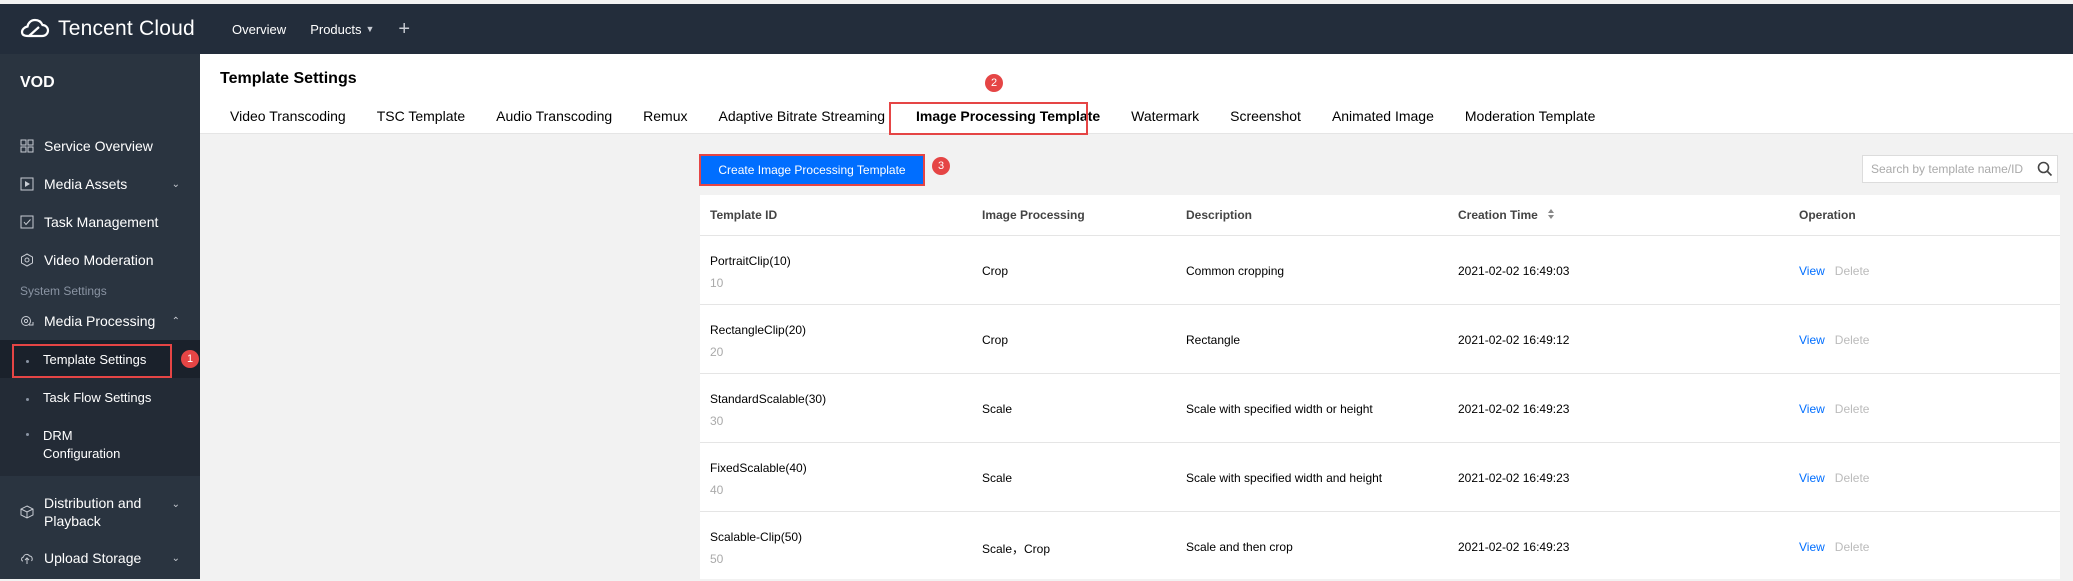  Describe the element at coordinates (1514, 271) in the screenshot. I see `creation-time-cell: 2021-02-02 16:49:03` at that location.